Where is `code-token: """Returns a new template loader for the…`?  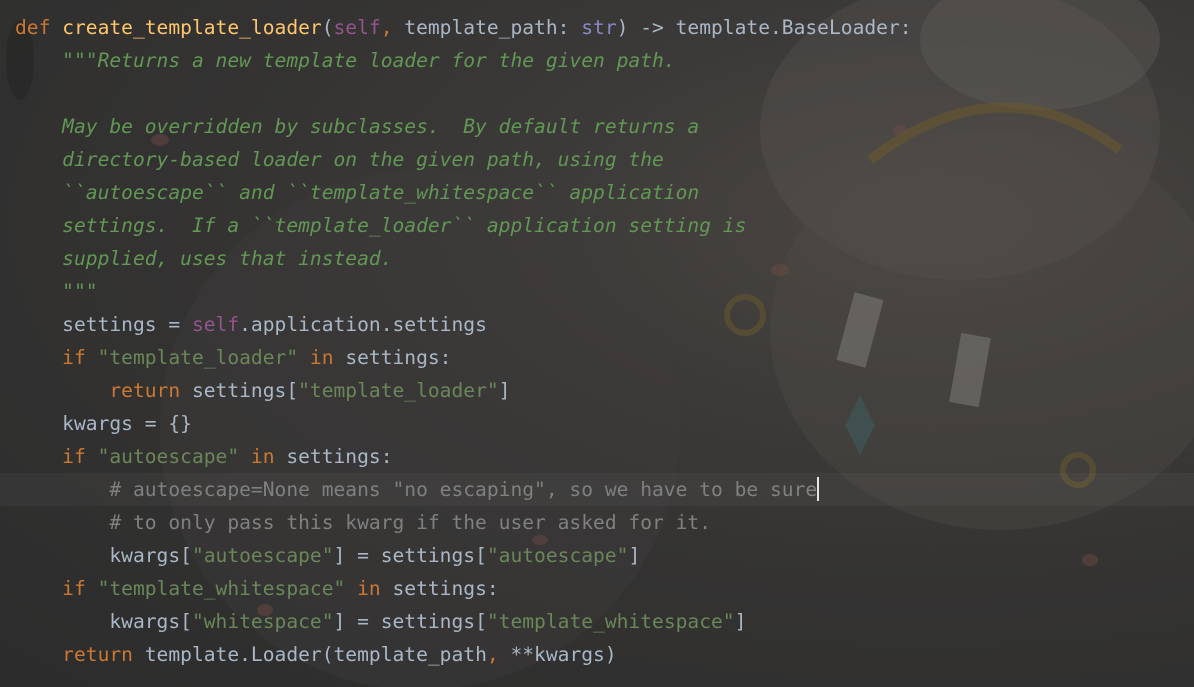
code-token: """Returns a new template loader for the… is located at coordinates (345, 60).